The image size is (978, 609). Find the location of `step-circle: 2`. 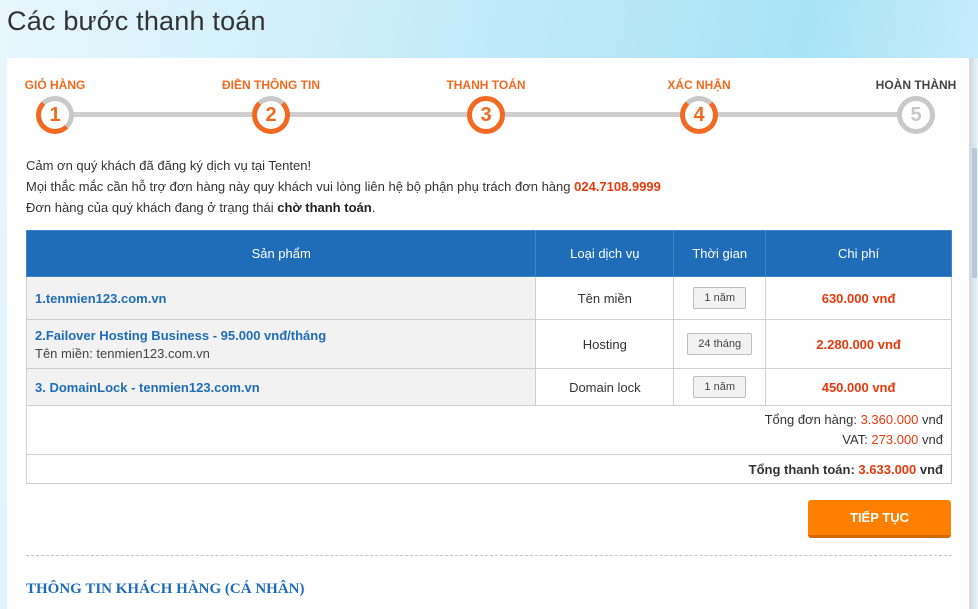

step-circle: 2 is located at coordinates (271, 115).